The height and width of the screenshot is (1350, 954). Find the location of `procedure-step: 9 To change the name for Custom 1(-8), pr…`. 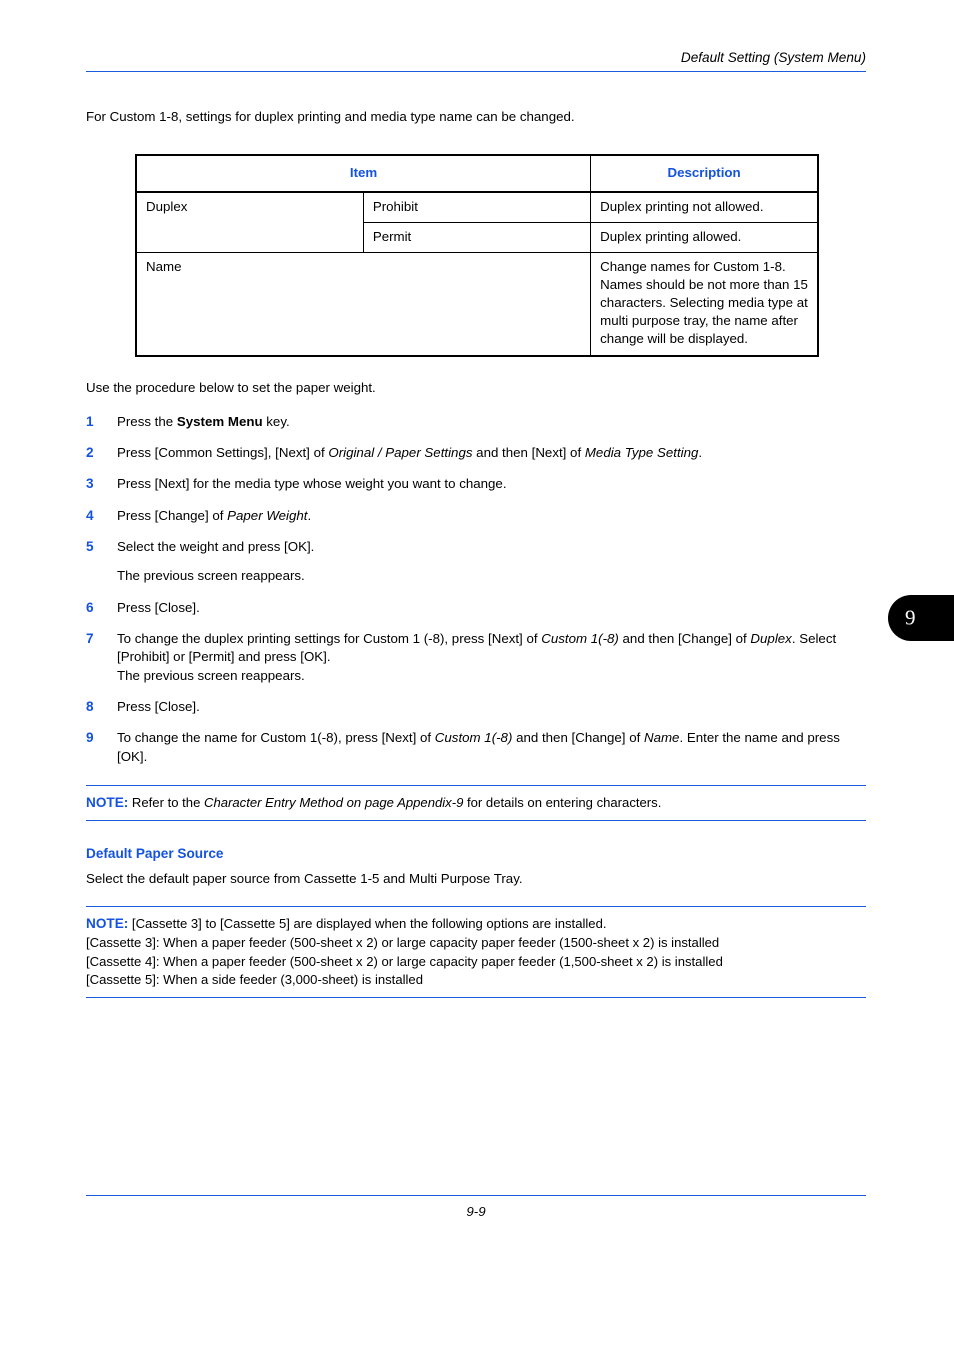

procedure-step: 9 To change the name for Custom 1(-8), pr… is located at coordinates (476, 747).